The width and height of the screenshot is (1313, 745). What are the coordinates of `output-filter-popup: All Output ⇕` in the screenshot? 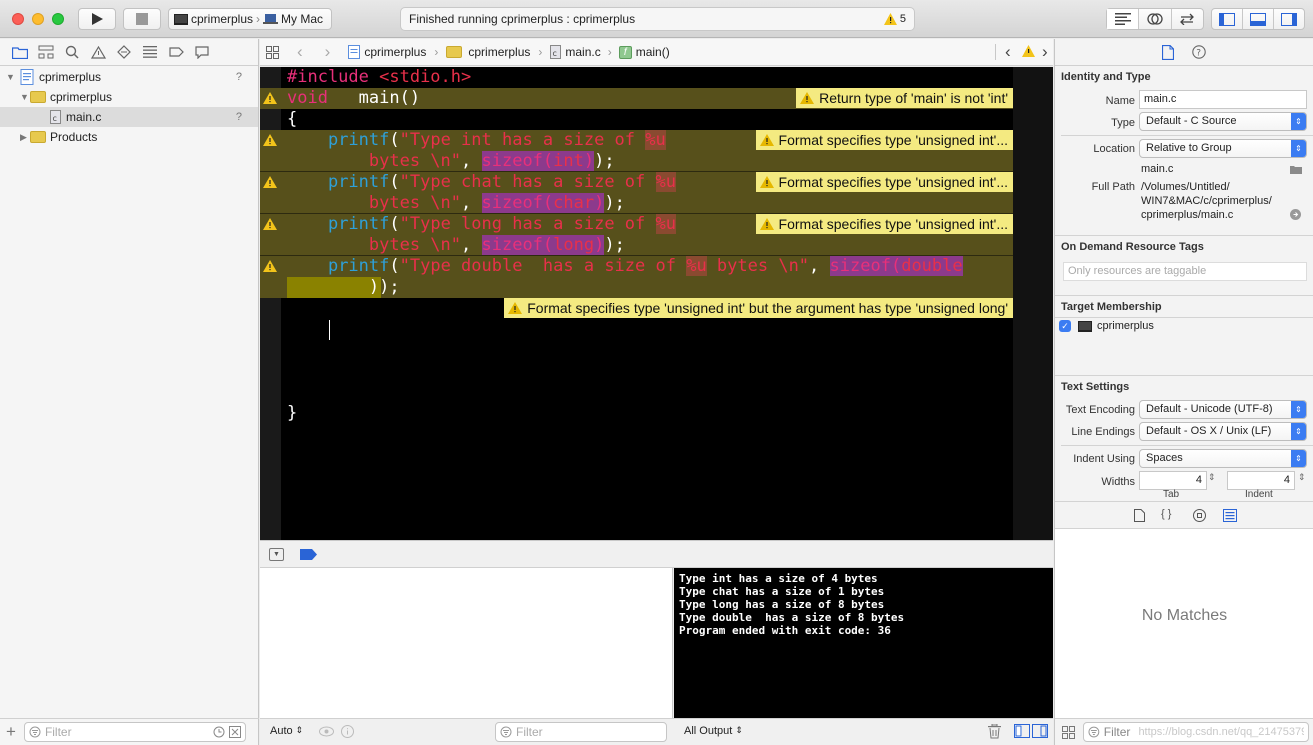 It's located at (713, 731).